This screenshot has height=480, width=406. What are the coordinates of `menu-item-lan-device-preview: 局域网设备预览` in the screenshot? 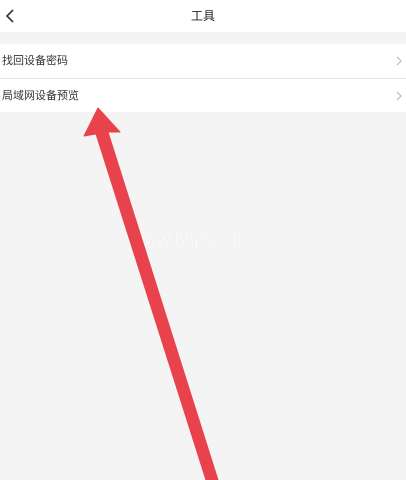 It's located at (203, 95).